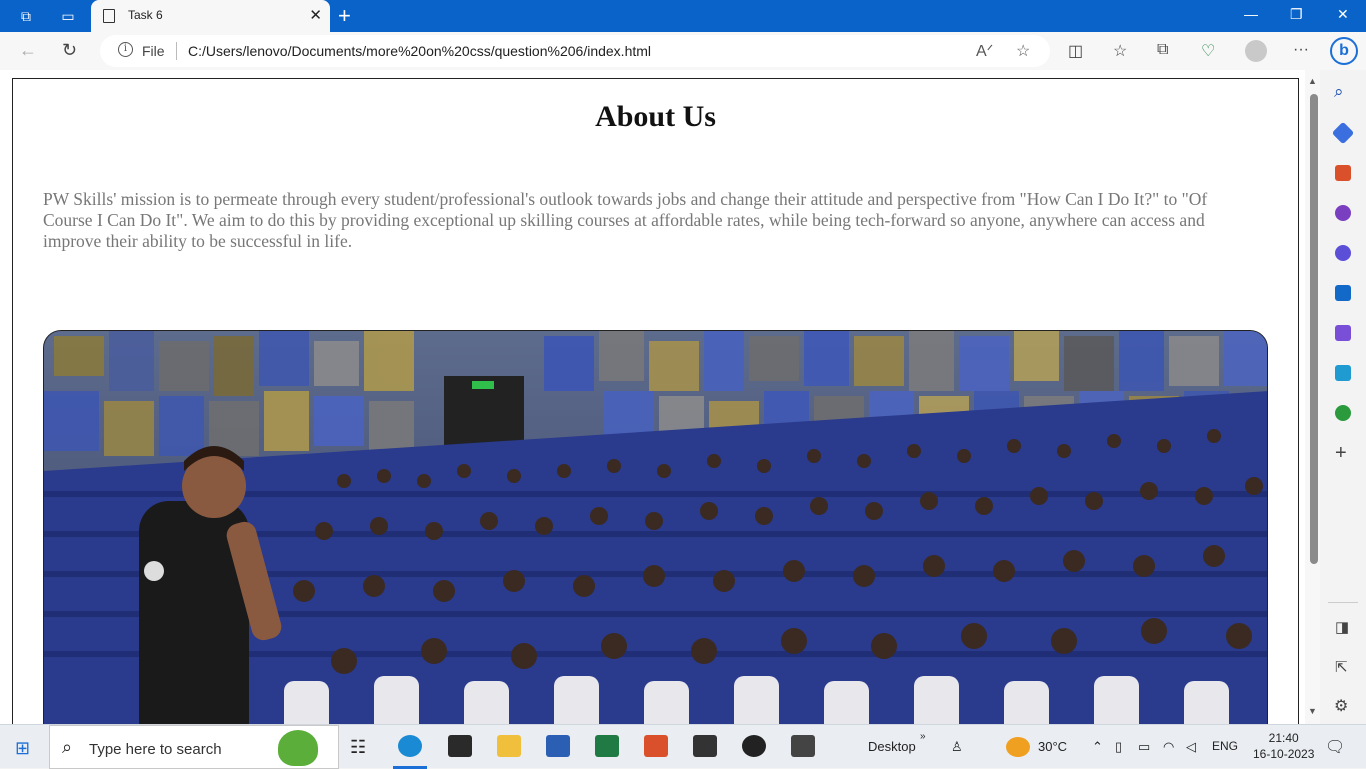 The width and height of the screenshot is (1366, 769). I want to click on browser-titlebar: ⧉ ▭ Task 6 ✕ + — ❐ ✕, so click(683, 16).